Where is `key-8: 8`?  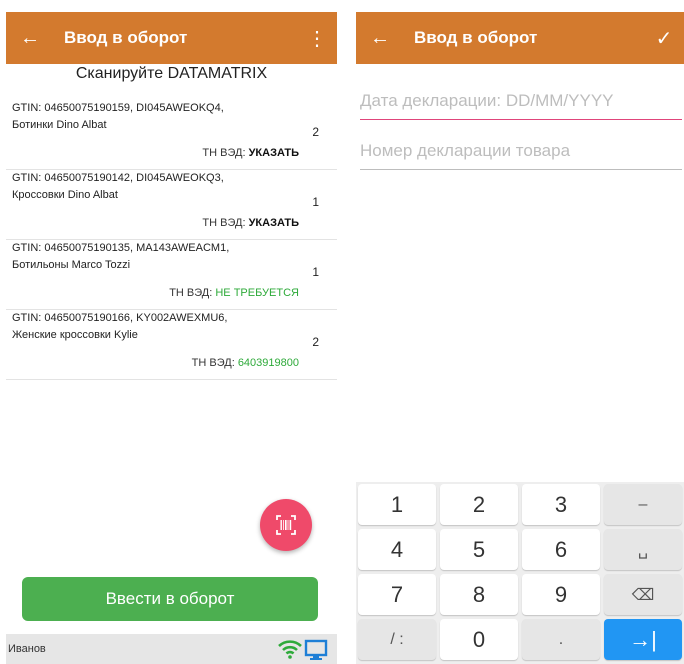 key-8: 8 is located at coordinates (479, 594).